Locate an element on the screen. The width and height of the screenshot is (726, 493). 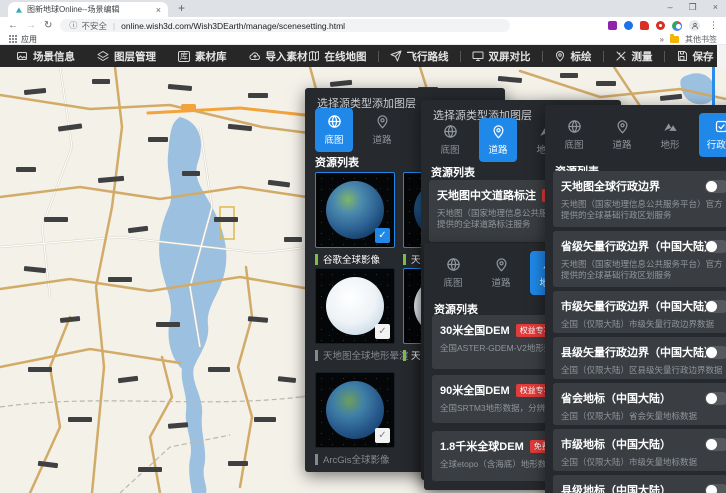
back-button: ← is located at coordinates (13, 25).